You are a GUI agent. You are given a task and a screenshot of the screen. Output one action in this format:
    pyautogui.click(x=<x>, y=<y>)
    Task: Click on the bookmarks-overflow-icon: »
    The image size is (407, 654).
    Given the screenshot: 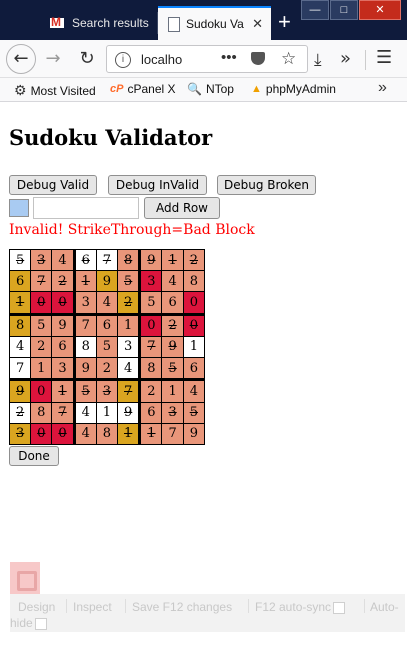 What is the action you would take?
    pyautogui.click(x=382, y=88)
    